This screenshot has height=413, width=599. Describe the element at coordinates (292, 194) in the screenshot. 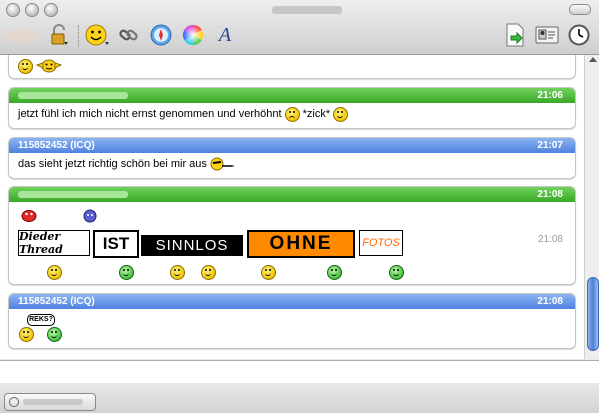

I see `message-header: 21:08` at that location.